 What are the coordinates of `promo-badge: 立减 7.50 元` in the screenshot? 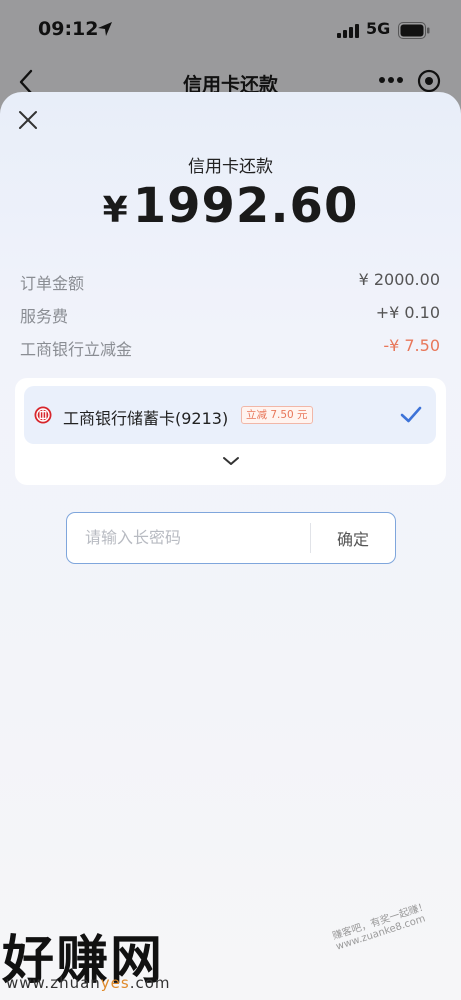 It's located at (277, 415).